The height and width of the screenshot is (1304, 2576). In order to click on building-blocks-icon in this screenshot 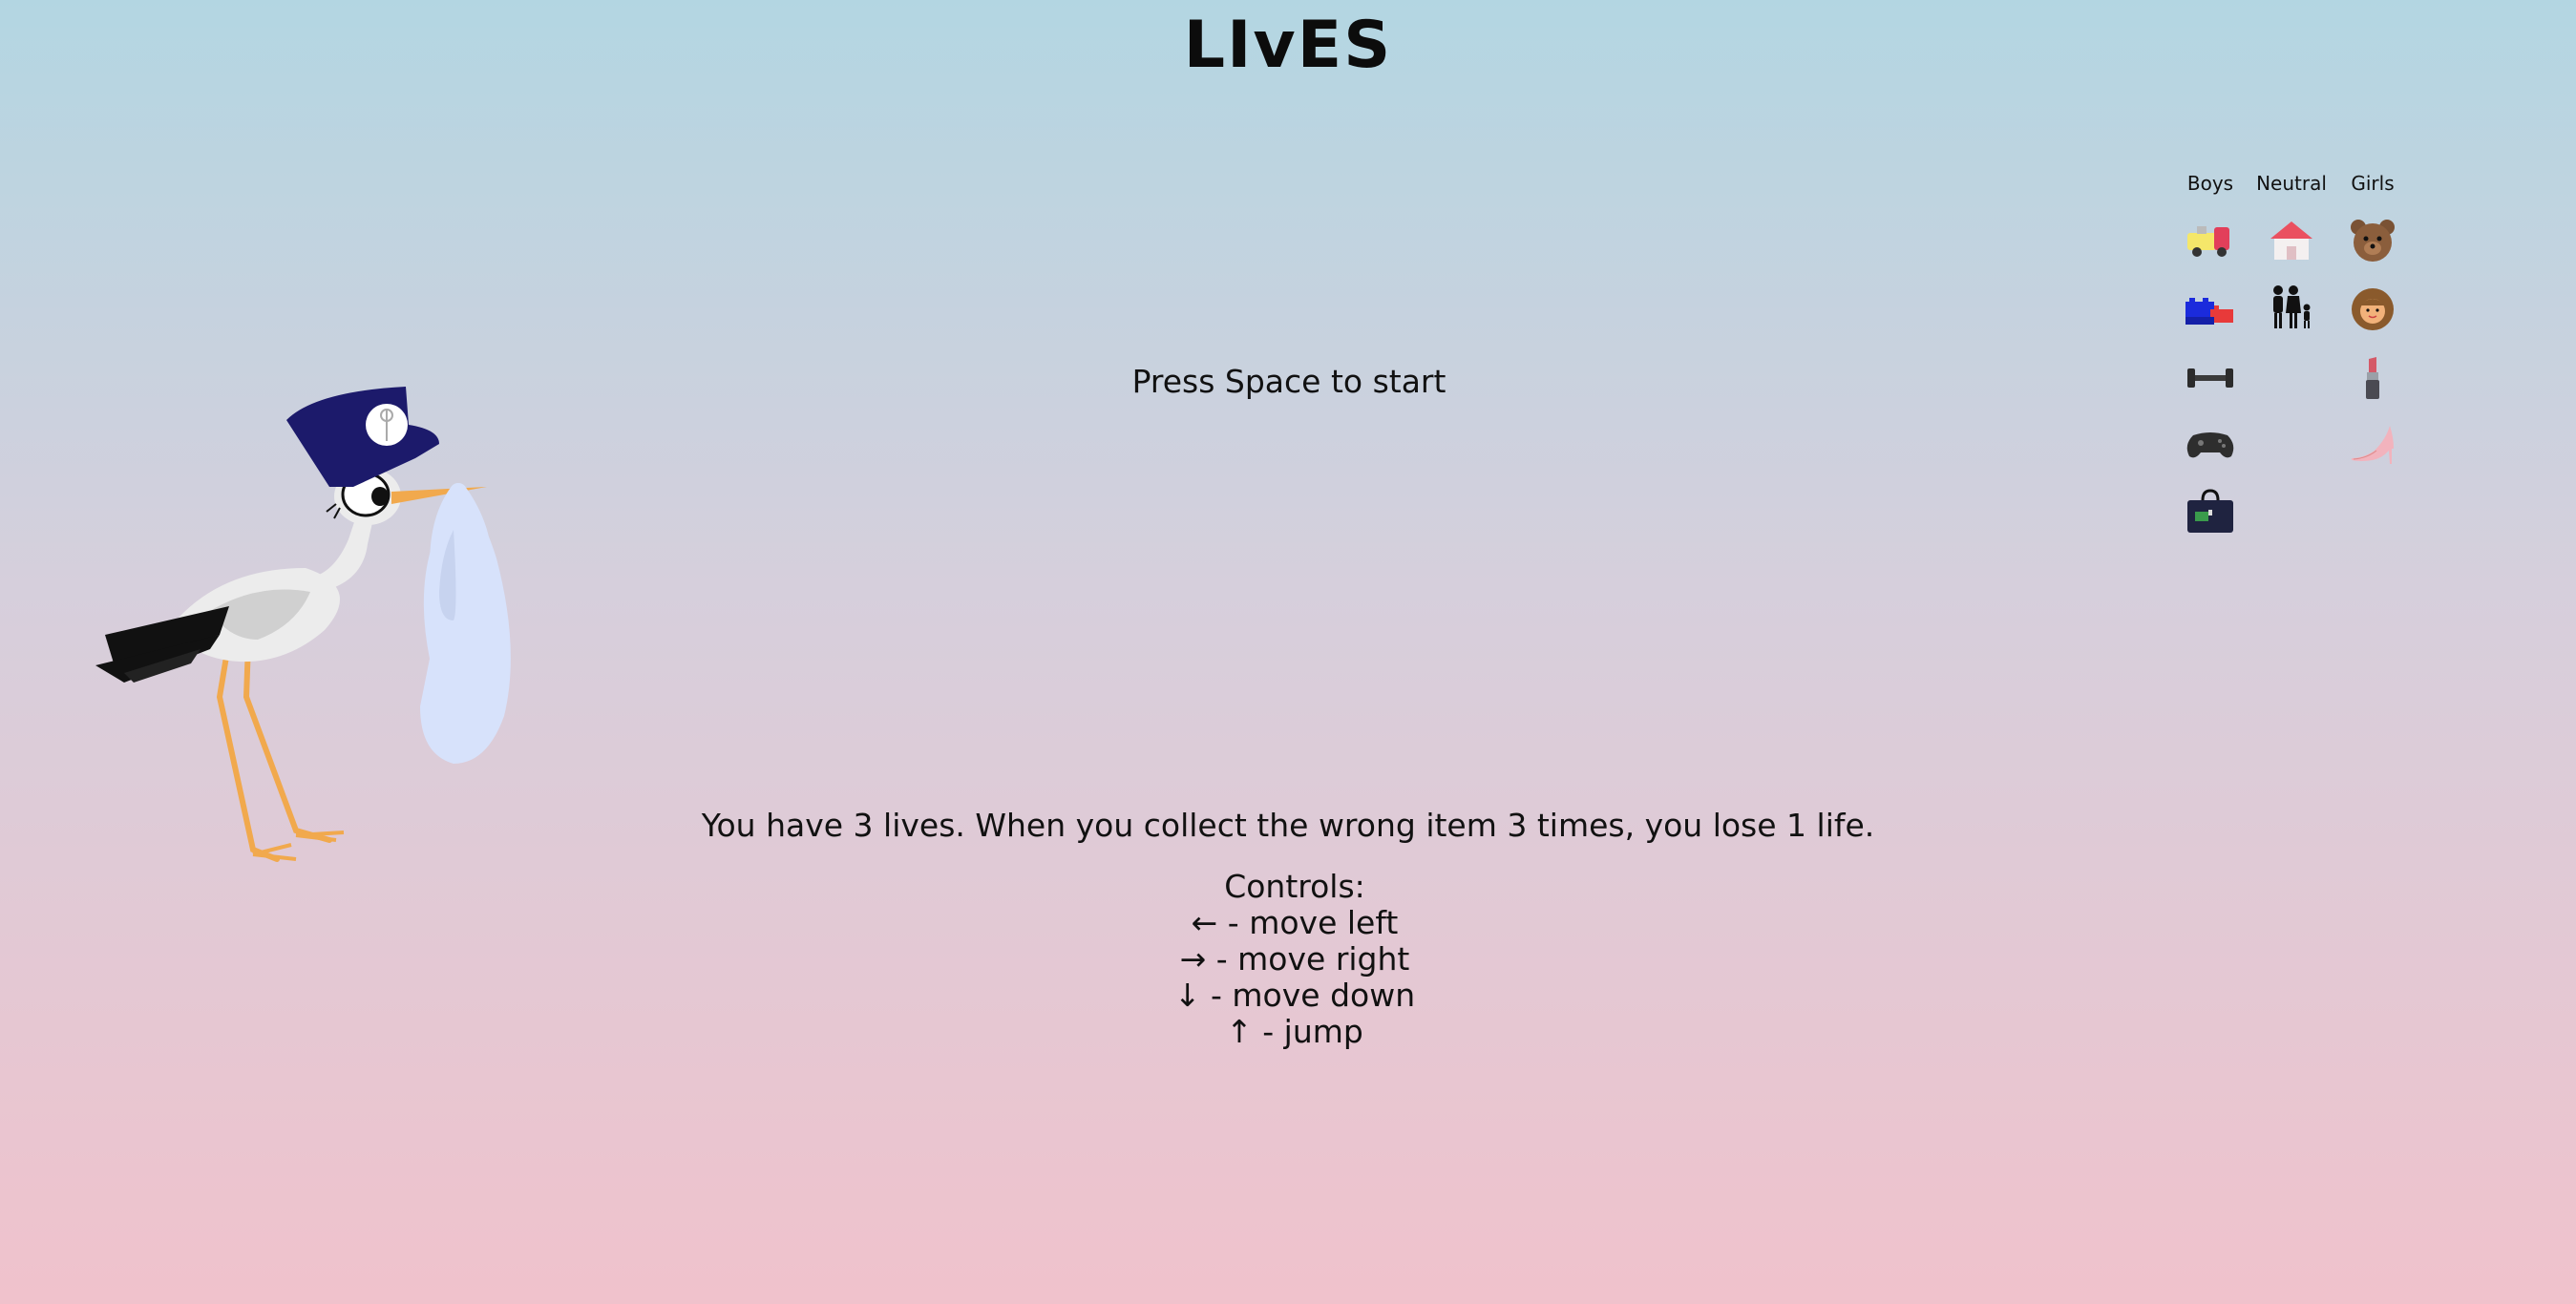, I will do `click(2210, 309)`.